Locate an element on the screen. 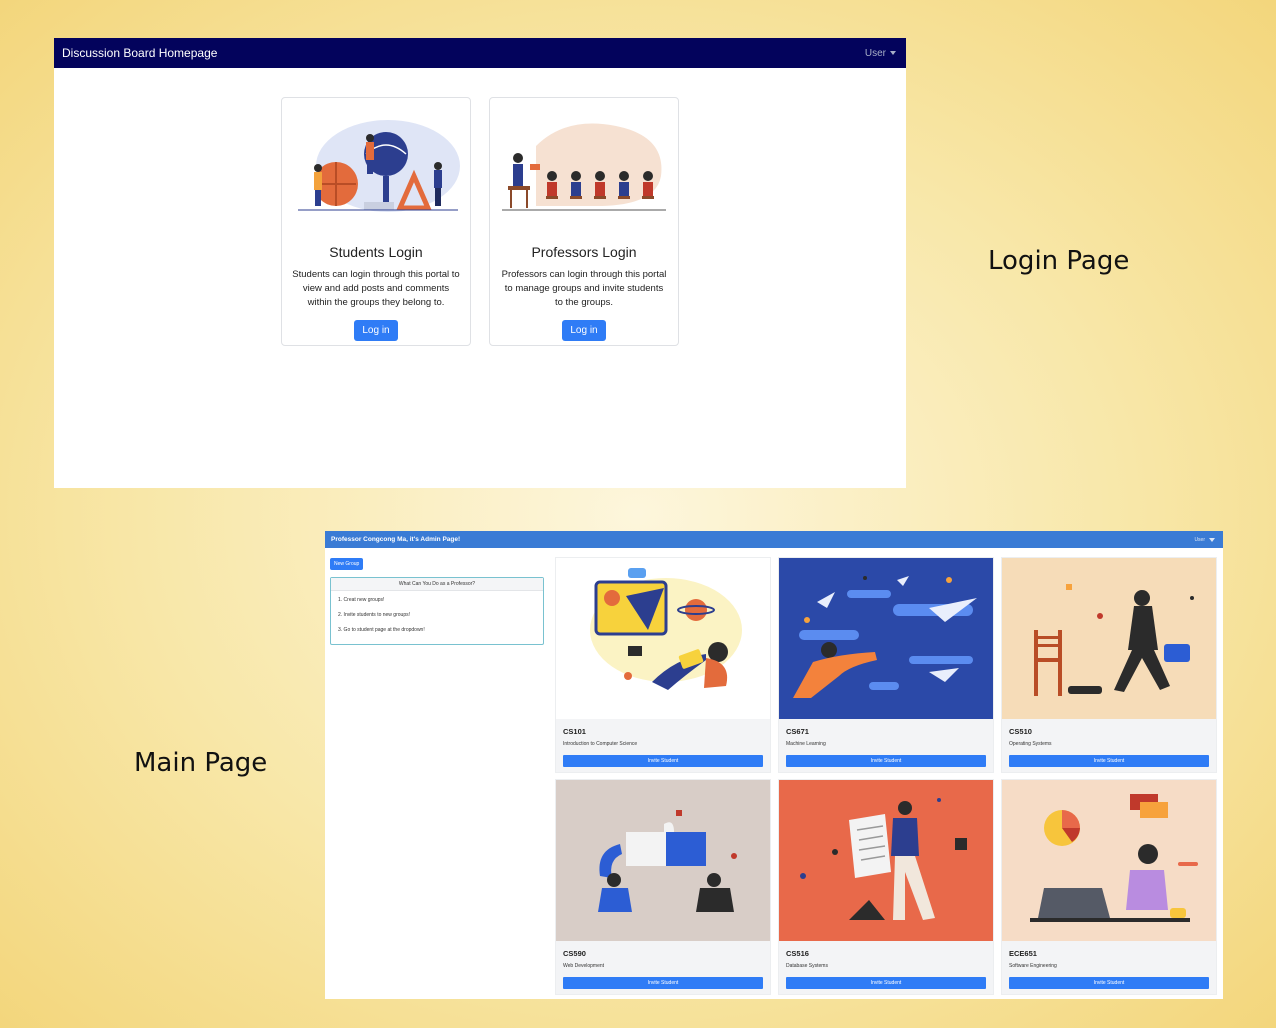  list-item: 1. Creat new groups! is located at coordinates (361, 600).